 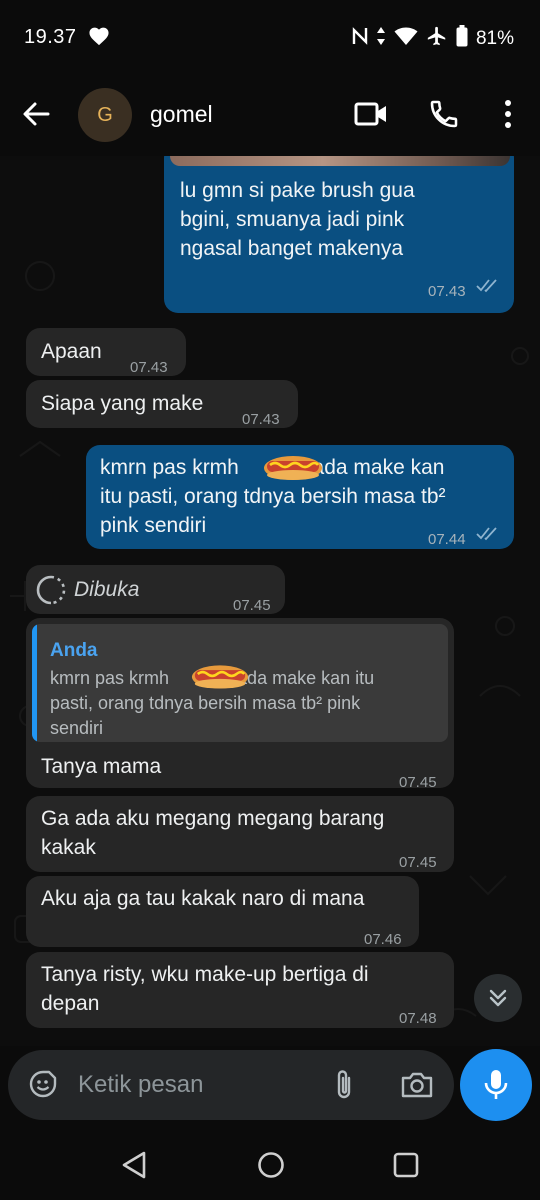 What do you see at coordinates (181, 114) in the screenshot?
I see `contact-name: gomel` at bounding box center [181, 114].